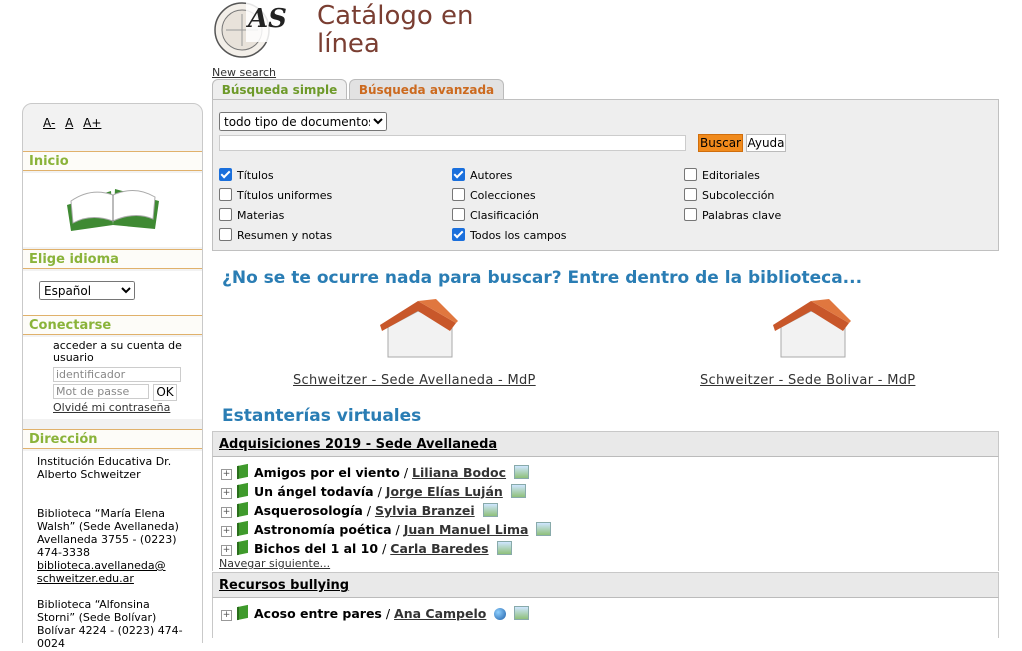  Describe the element at coordinates (731, 175) in the screenshot. I see `field-publishers-label: Editoriales` at that location.